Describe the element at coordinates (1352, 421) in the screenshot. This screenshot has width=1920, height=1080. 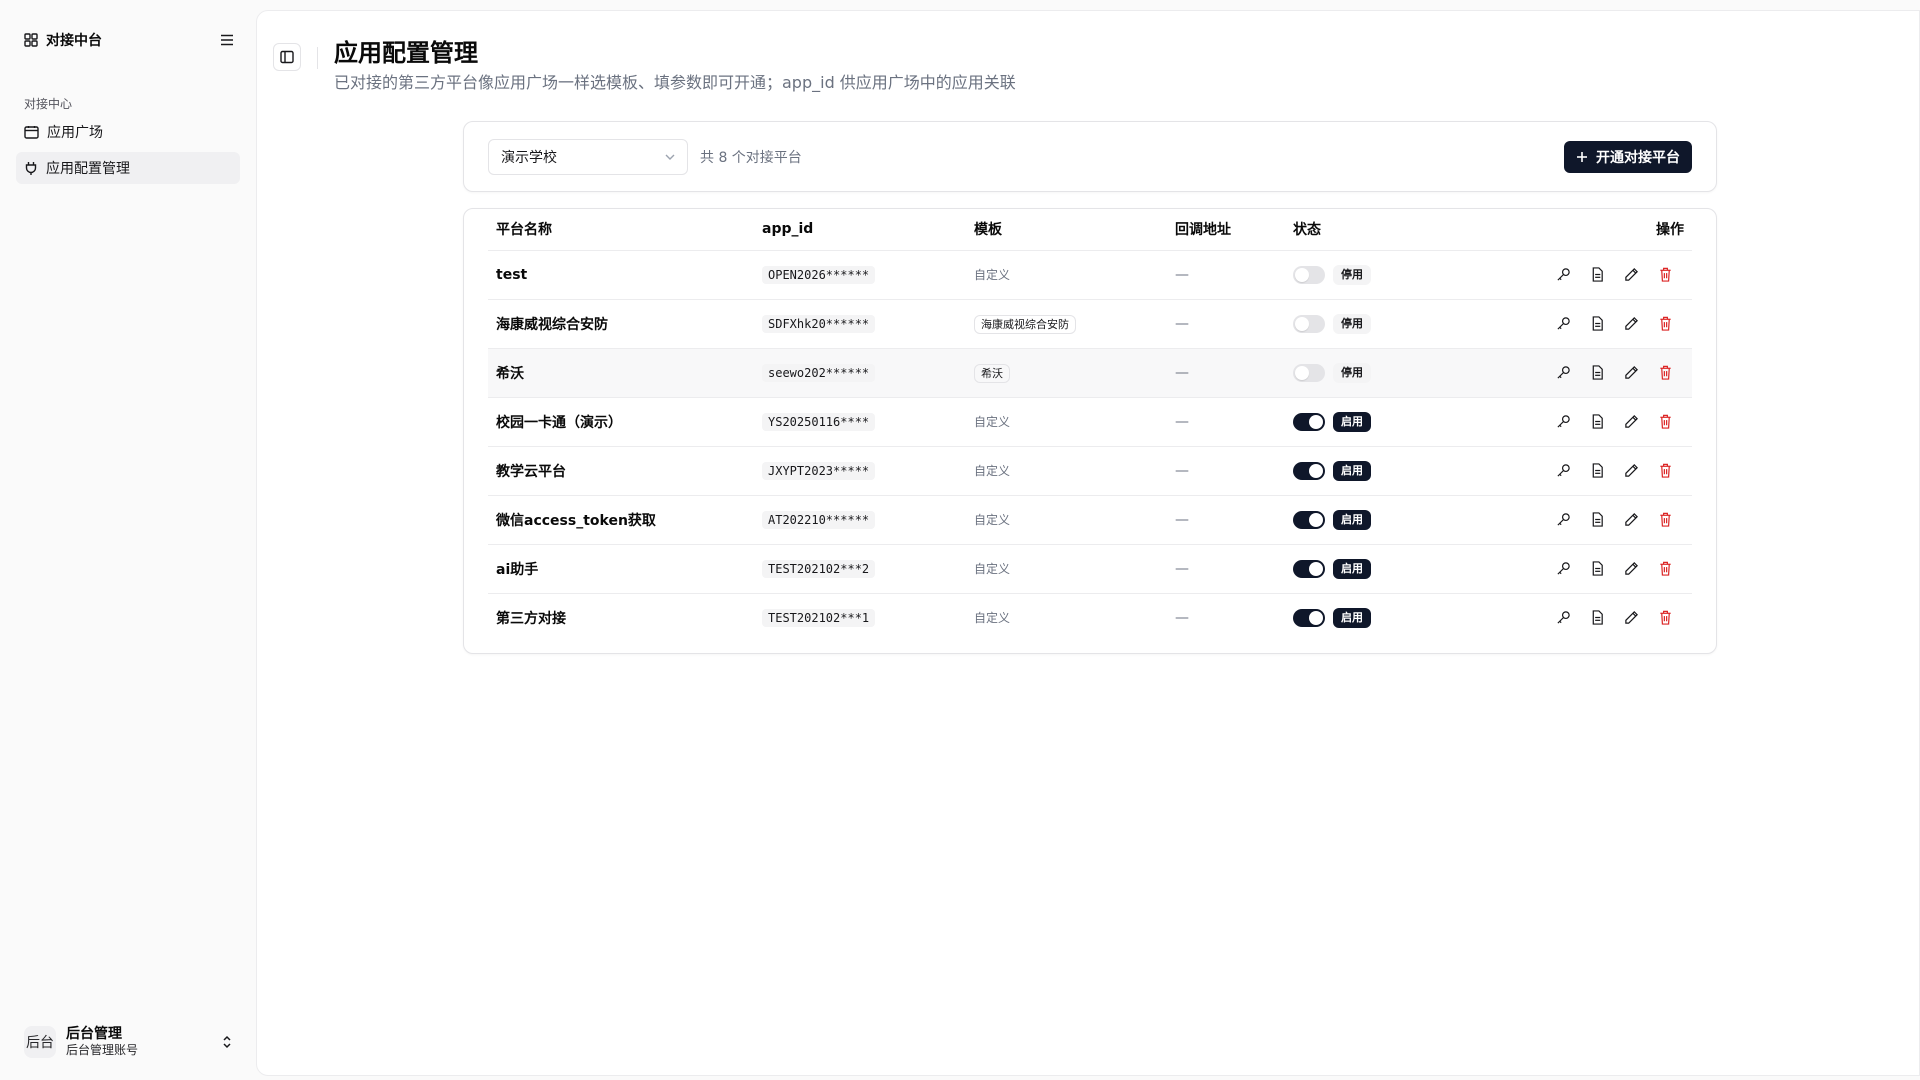
I see `status-badge: 启用` at that location.